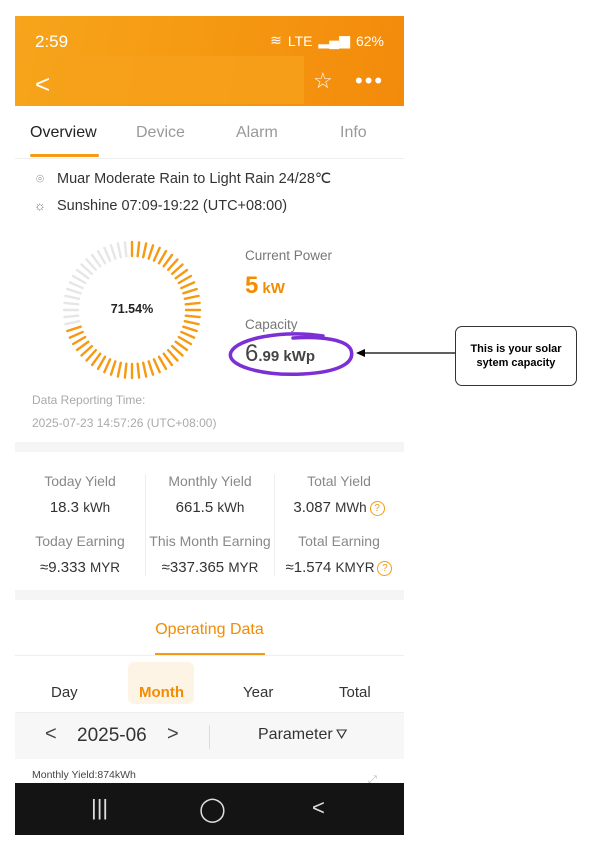  What do you see at coordinates (209, 132) in the screenshot?
I see `tab-bar: Overview Device Alarm Info` at bounding box center [209, 132].